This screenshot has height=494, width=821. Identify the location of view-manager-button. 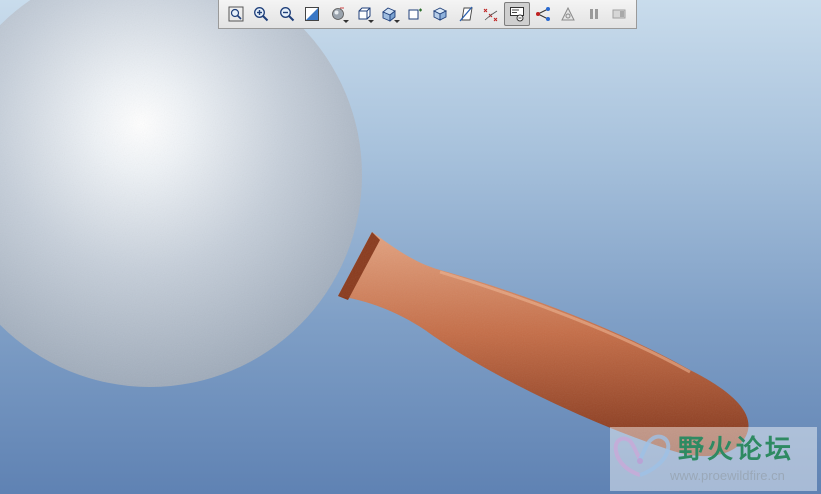
(415, 14).